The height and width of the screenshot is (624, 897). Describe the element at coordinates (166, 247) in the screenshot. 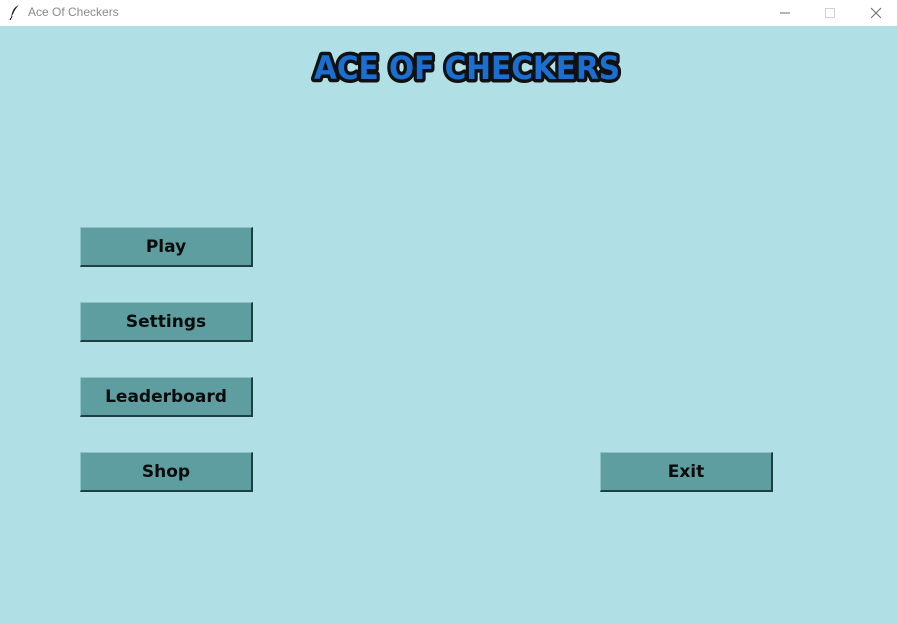

I see `play-button: Play` at that location.